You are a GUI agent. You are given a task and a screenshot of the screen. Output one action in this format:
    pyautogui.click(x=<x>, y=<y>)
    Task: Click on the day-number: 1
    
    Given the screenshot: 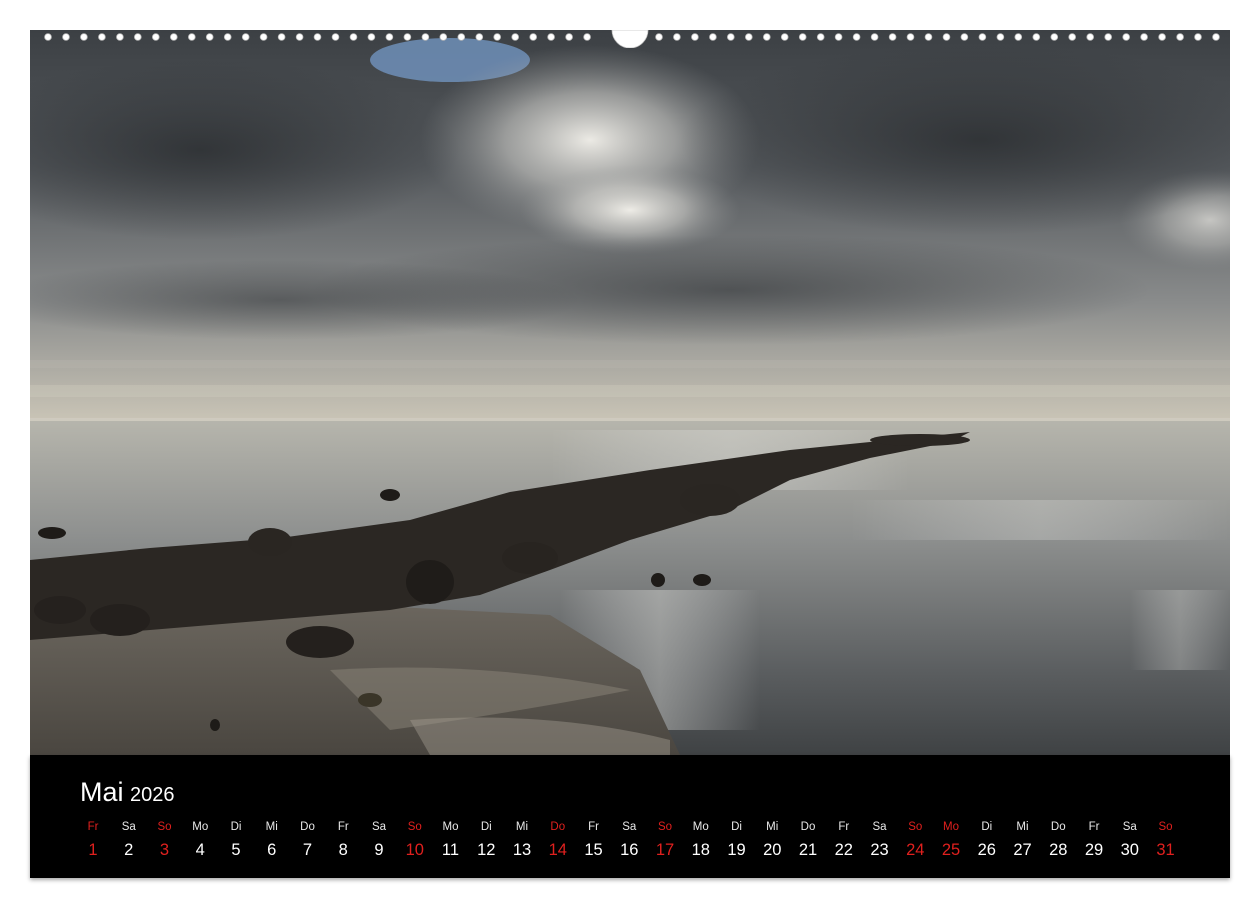 What is the action you would take?
    pyautogui.click(x=93, y=850)
    